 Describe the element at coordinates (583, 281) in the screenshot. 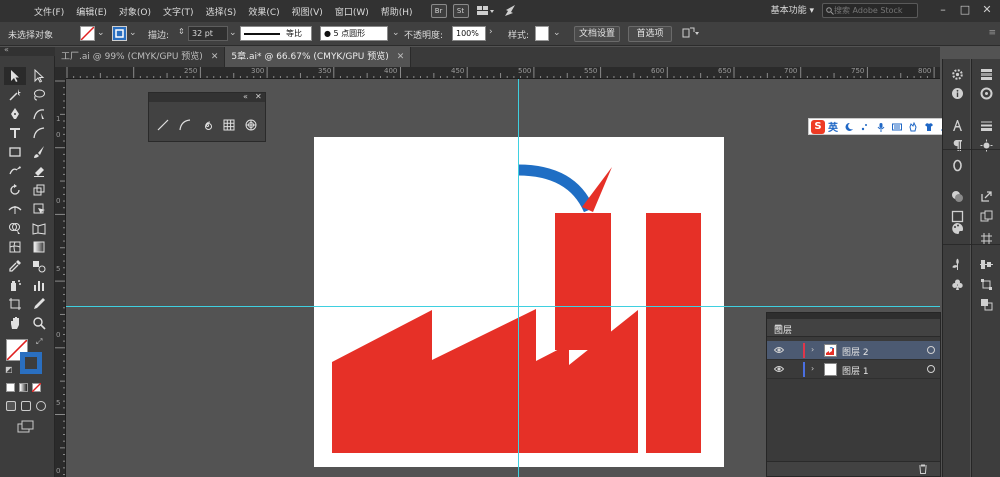

I see `chimney-left` at that location.